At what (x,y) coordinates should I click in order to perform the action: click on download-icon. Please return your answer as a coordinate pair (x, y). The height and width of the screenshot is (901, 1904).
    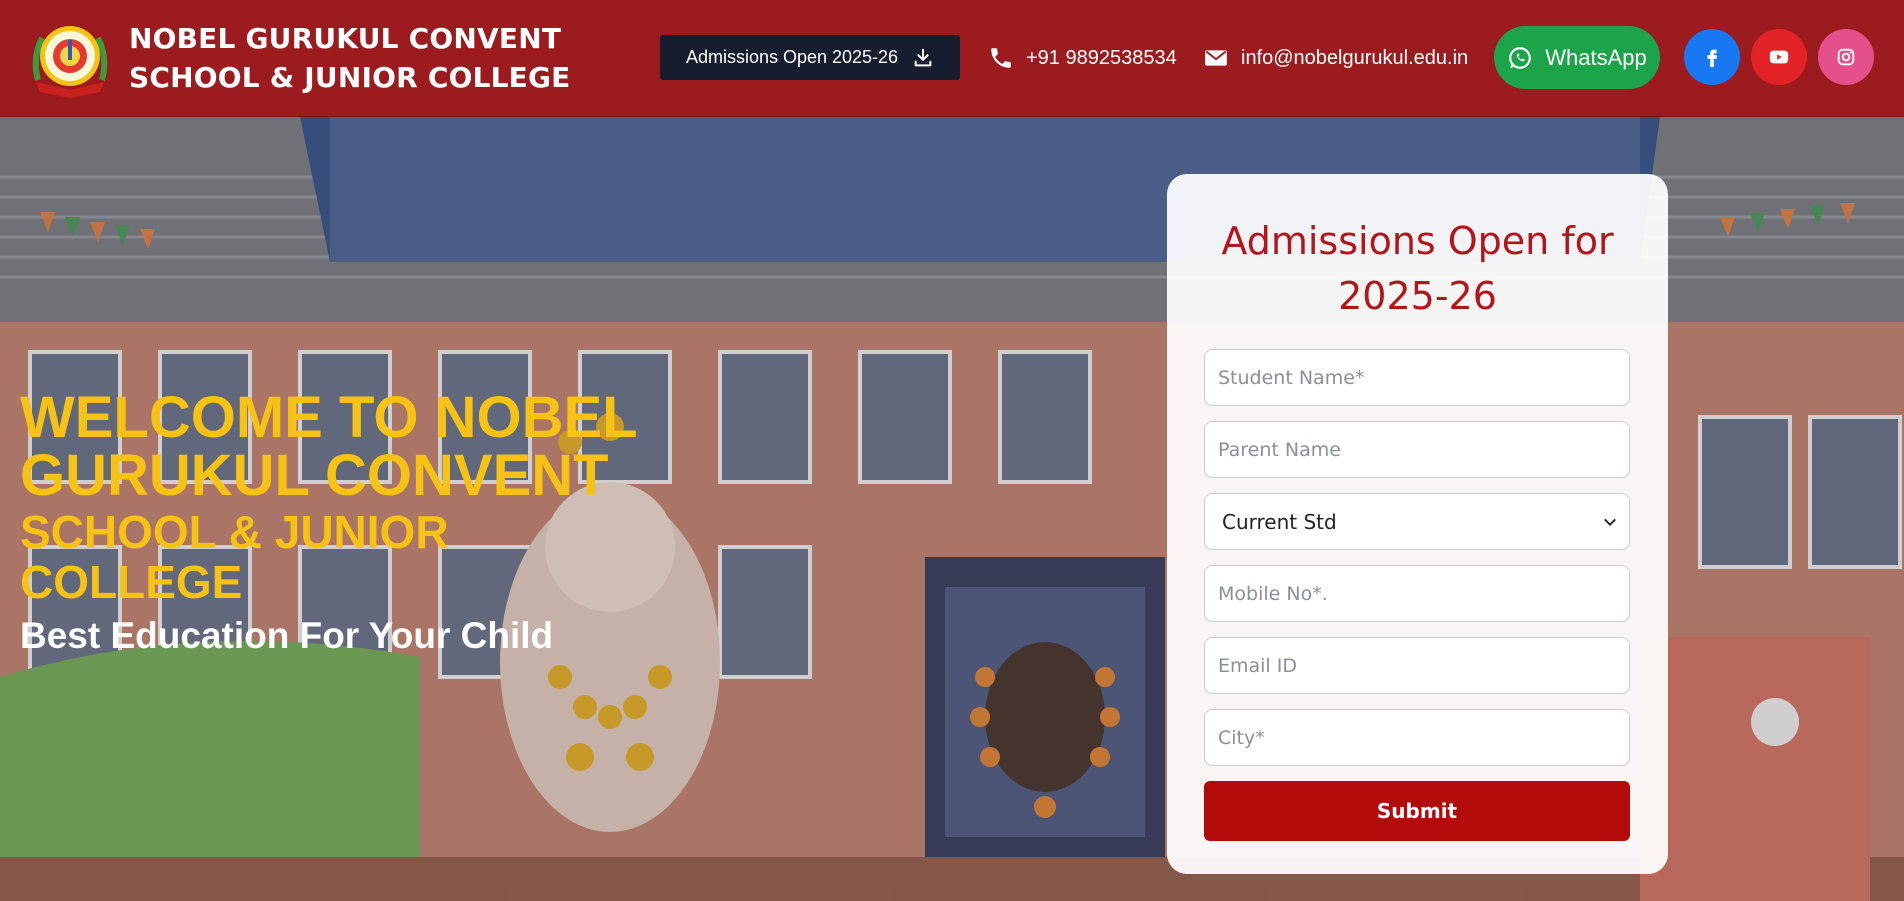
    Looking at the image, I should click on (923, 58).